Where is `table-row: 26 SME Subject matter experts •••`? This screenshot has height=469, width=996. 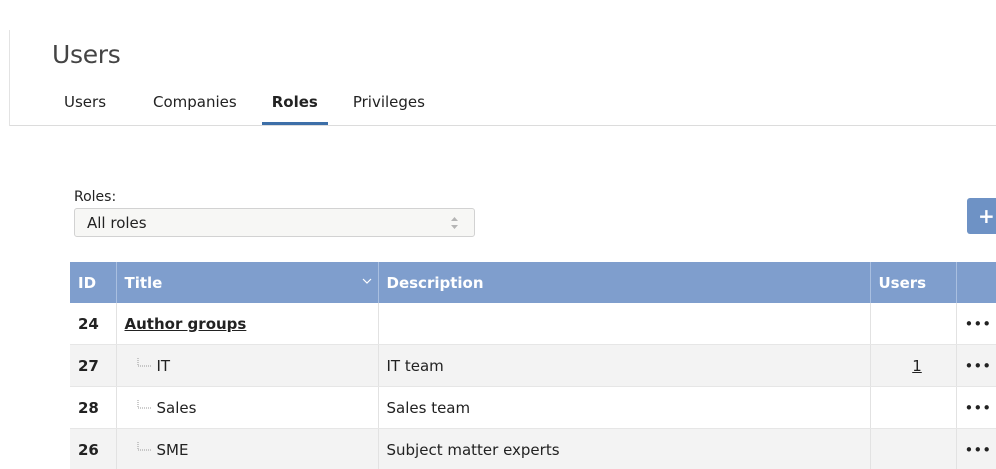 table-row: 26 SME Subject matter experts ••• is located at coordinates (533, 448).